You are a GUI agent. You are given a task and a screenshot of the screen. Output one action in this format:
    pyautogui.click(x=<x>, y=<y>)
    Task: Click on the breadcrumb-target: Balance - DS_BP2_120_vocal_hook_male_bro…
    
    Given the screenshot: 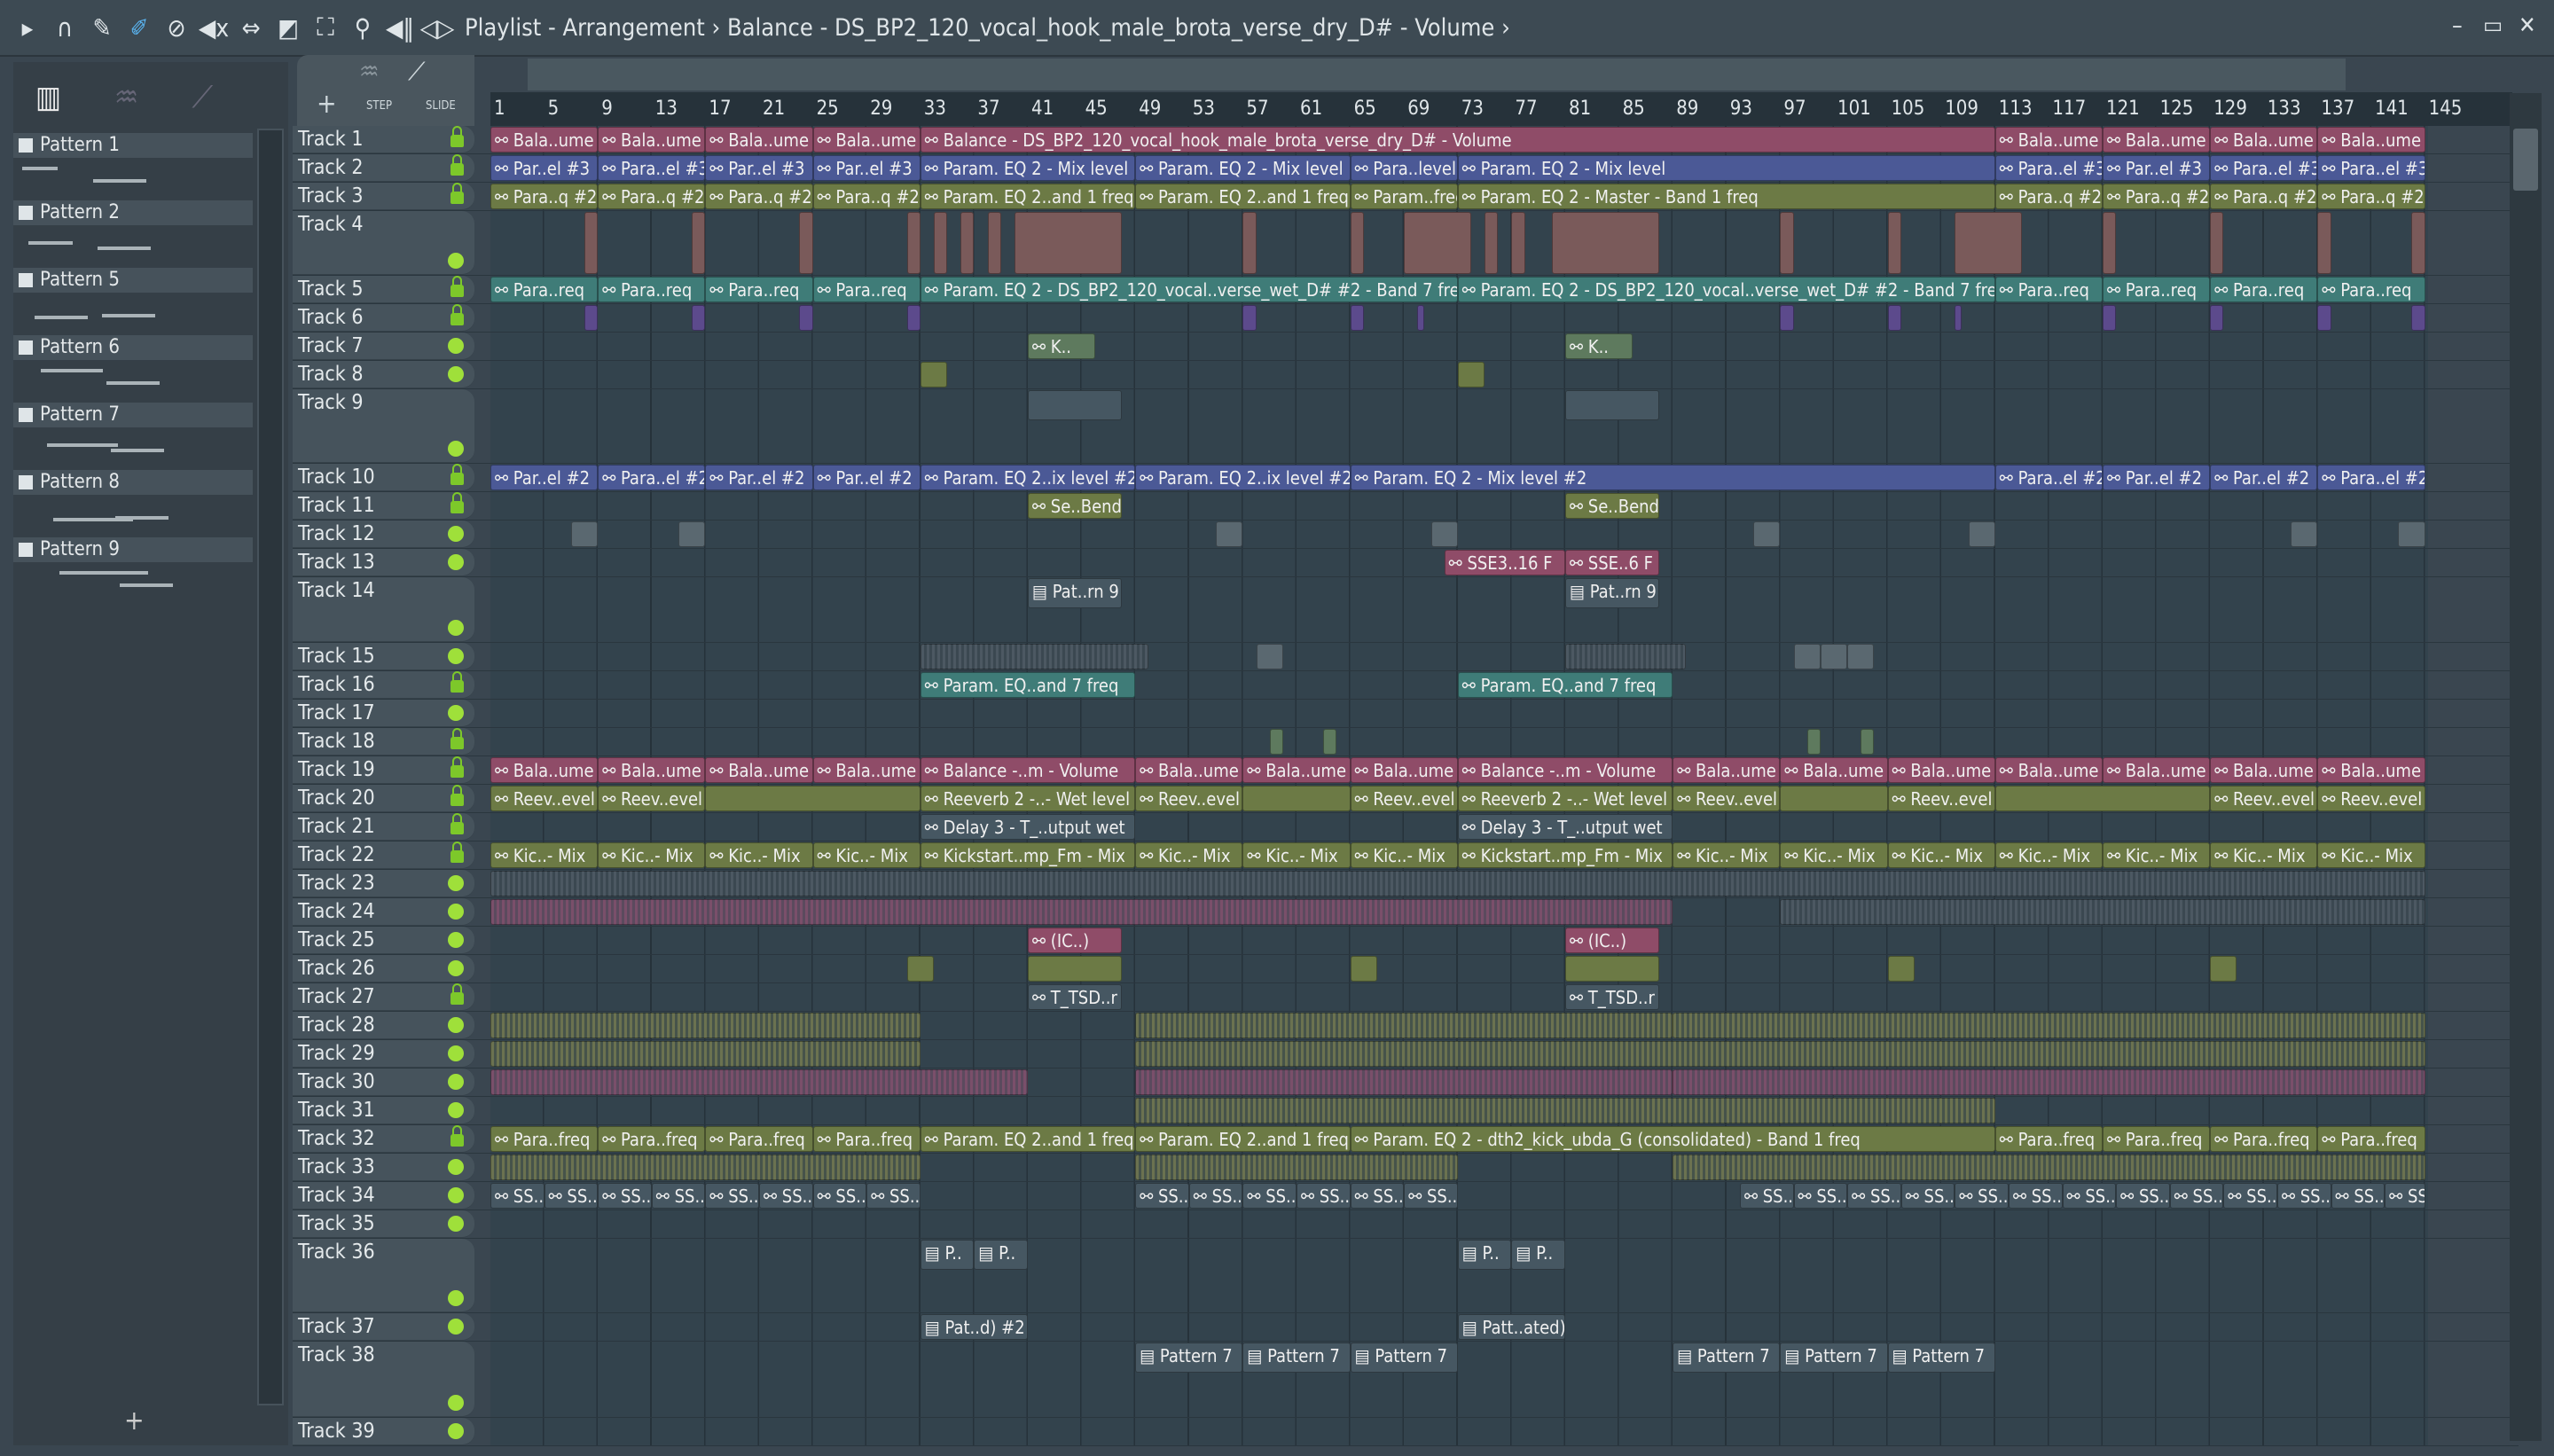 What is the action you would take?
    pyautogui.click(x=1110, y=28)
    